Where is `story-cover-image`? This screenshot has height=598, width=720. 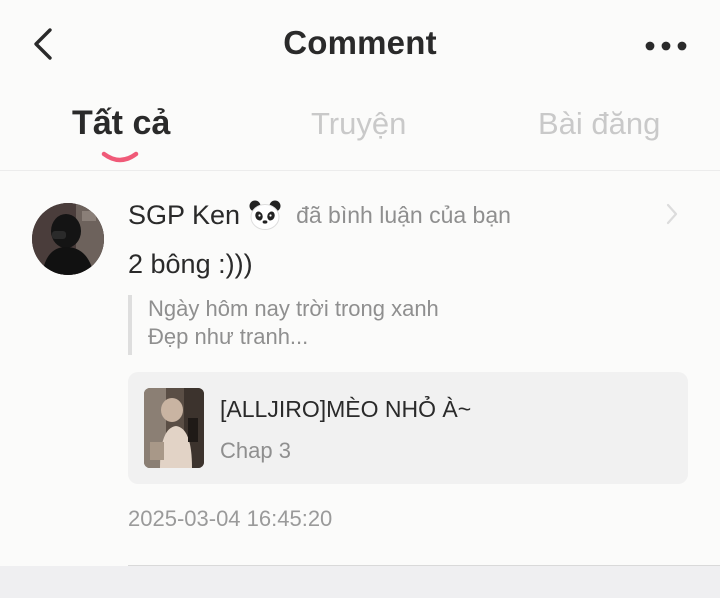 story-cover-image is located at coordinates (174, 428).